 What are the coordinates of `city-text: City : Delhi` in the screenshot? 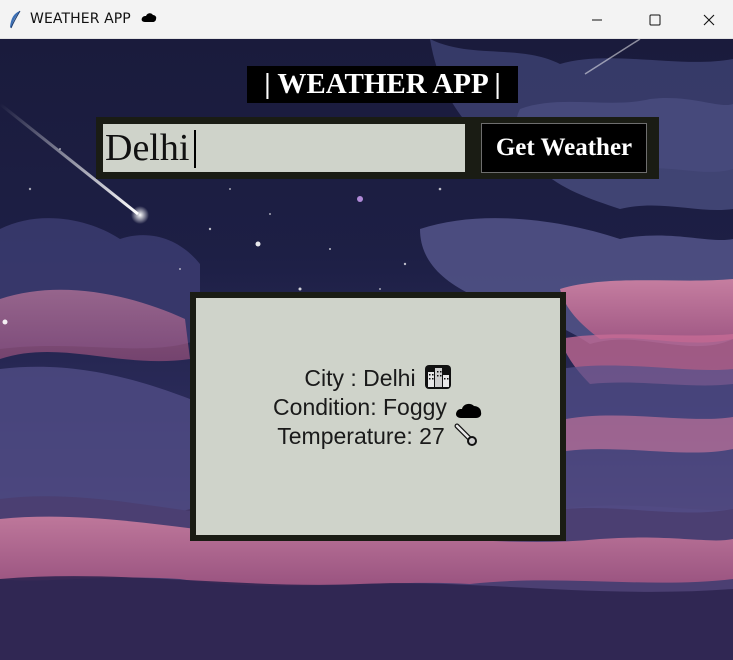 It's located at (360, 378).